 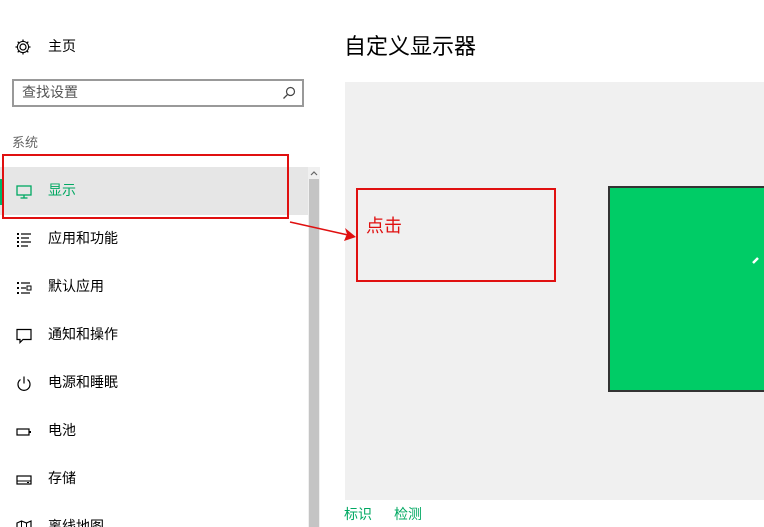 I want to click on sidebar-item-label: 存储, so click(x=62, y=479).